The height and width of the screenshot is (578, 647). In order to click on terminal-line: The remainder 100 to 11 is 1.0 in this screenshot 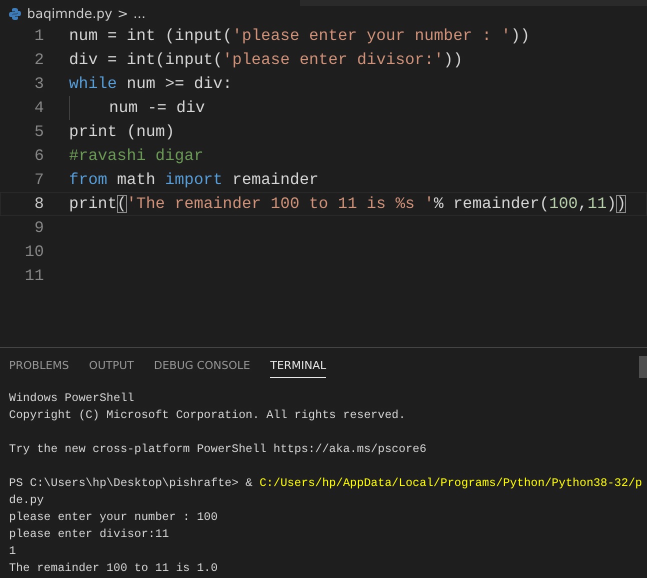, I will do `click(113, 568)`.